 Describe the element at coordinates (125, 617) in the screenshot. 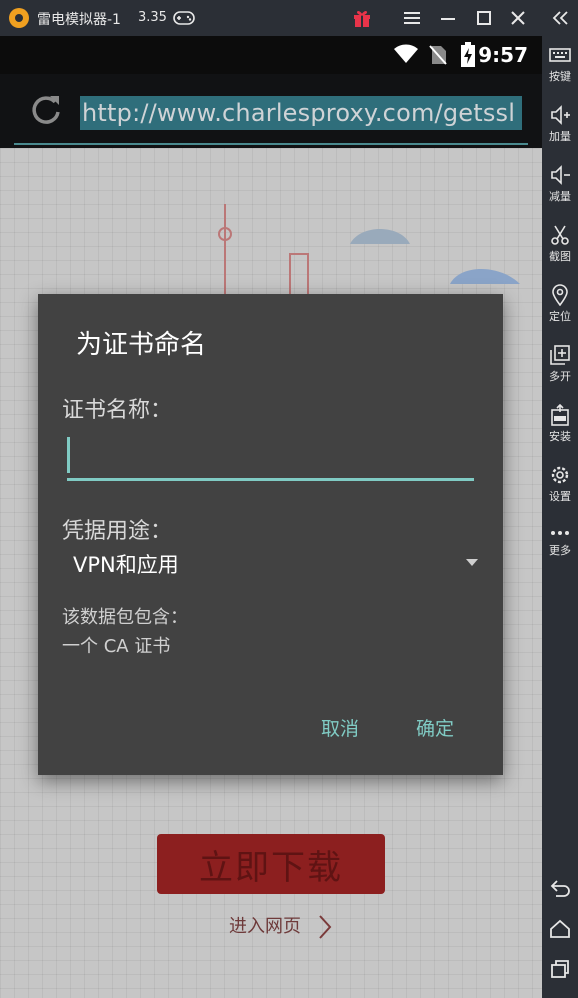

I see `package-contains-label: 该数据包包含：` at that location.